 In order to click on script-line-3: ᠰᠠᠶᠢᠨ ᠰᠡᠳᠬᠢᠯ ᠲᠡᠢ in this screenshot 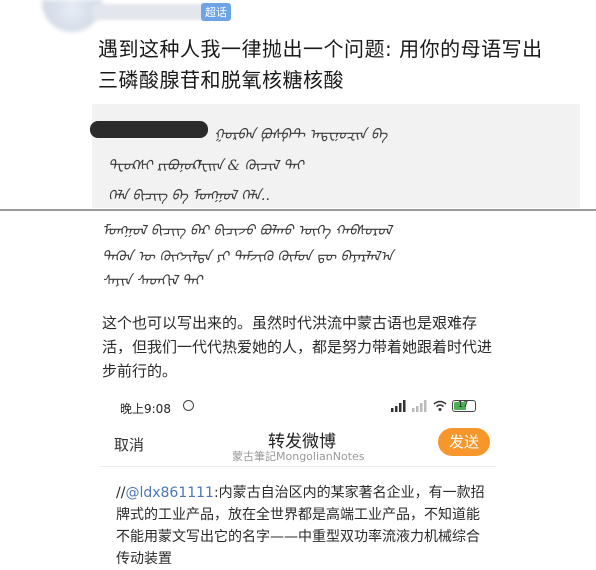, I will do `click(152, 281)`.